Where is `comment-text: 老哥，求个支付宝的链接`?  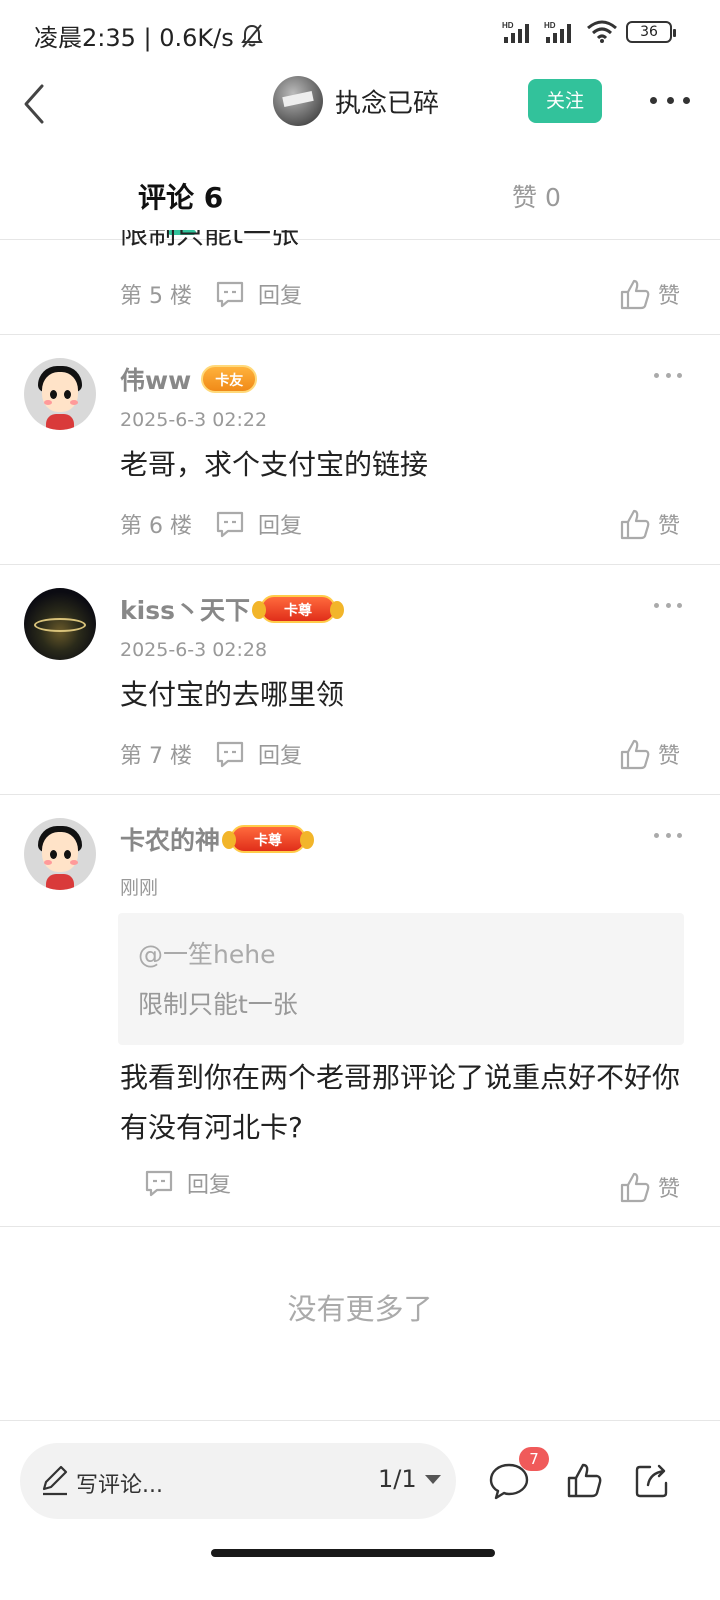
comment-text: 老哥，求个支付宝的链接 is located at coordinates (274, 464).